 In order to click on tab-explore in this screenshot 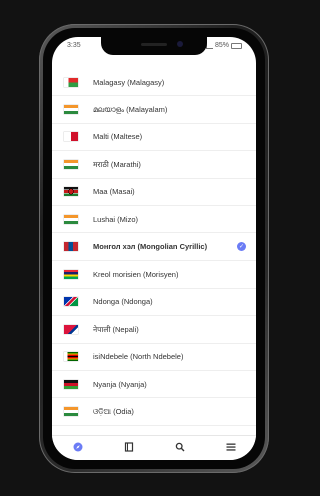, I will do `click(78, 447)`.